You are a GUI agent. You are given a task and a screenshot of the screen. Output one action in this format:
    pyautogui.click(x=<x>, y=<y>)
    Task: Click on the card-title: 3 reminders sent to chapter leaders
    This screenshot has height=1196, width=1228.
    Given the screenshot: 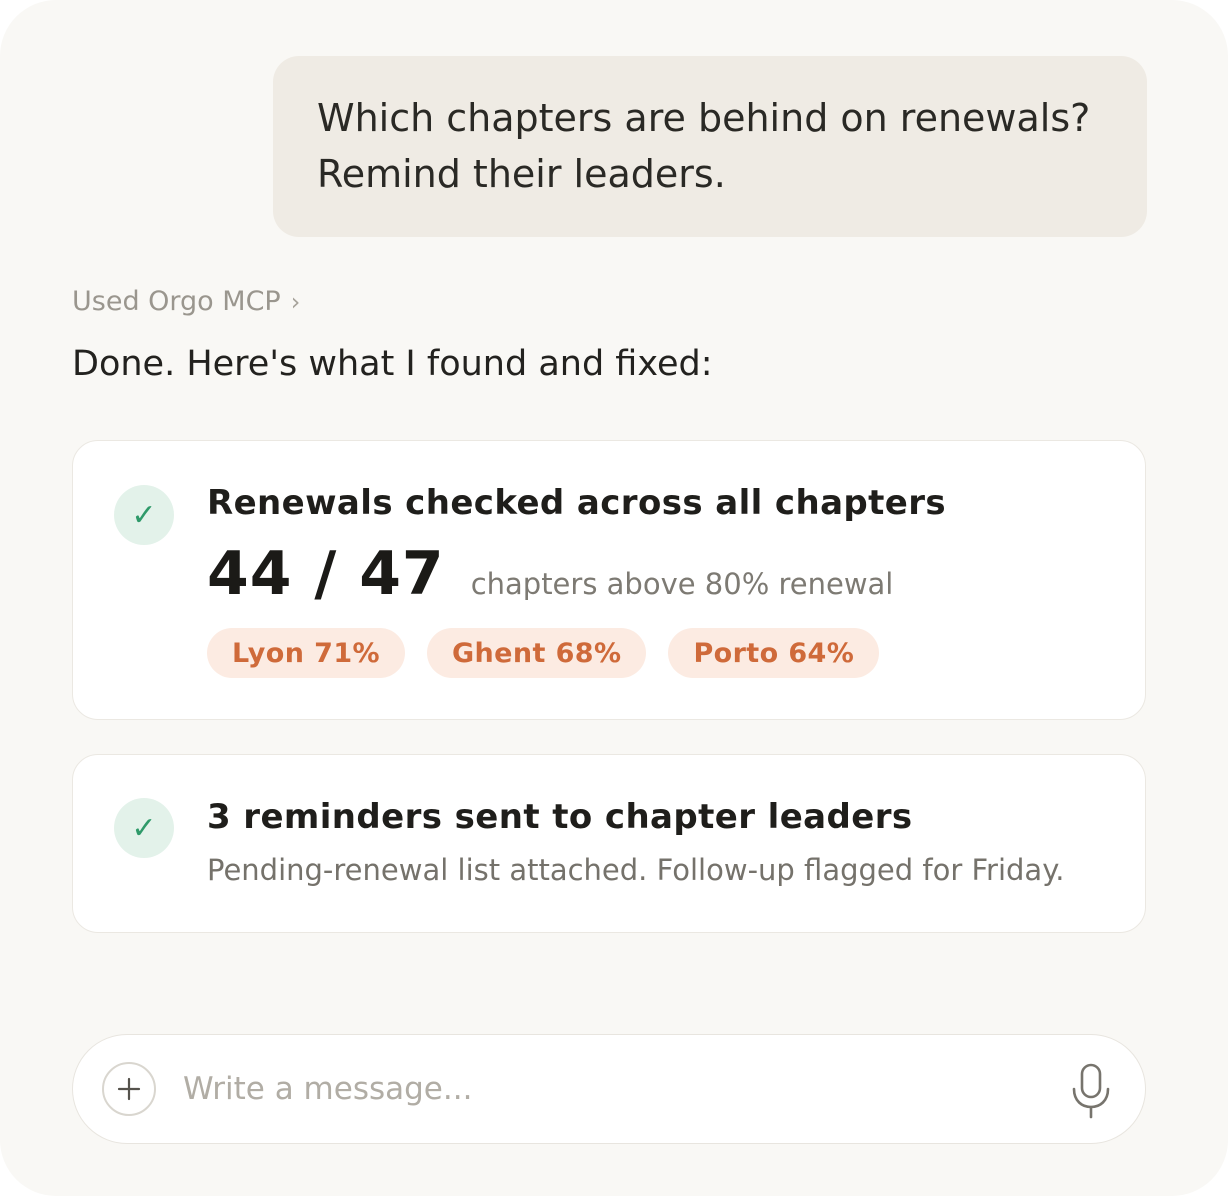 What is the action you would take?
    pyautogui.click(x=560, y=817)
    